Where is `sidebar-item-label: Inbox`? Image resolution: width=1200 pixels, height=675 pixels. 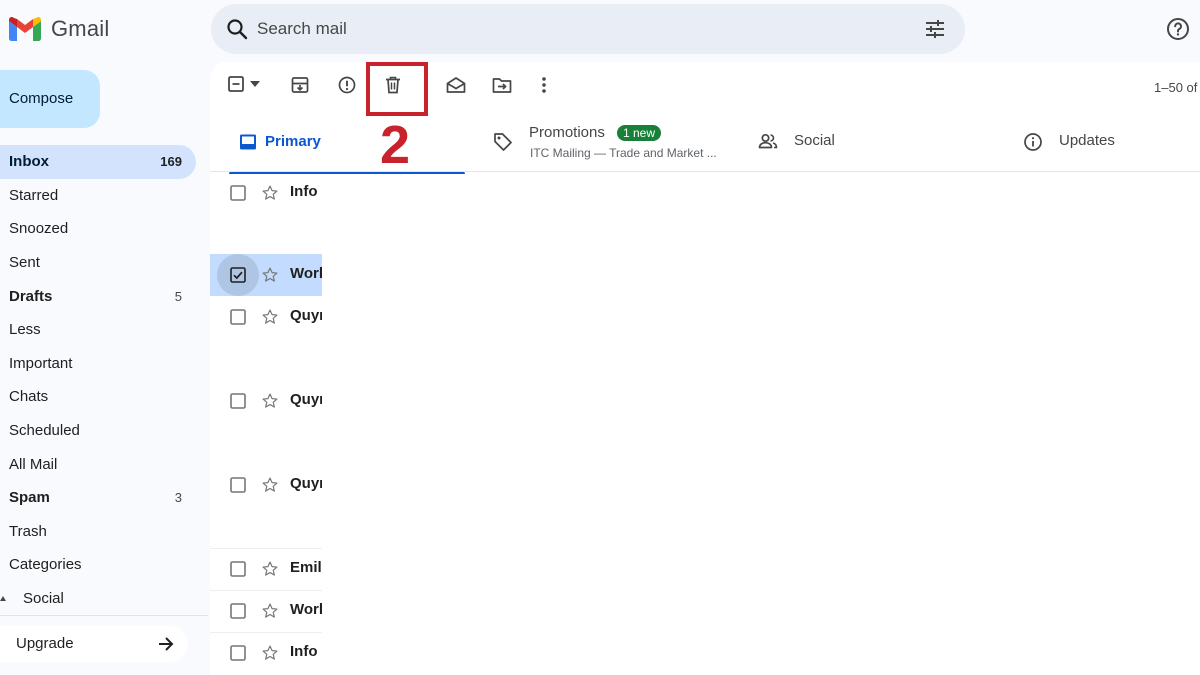 sidebar-item-label: Inbox is located at coordinates (29, 162).